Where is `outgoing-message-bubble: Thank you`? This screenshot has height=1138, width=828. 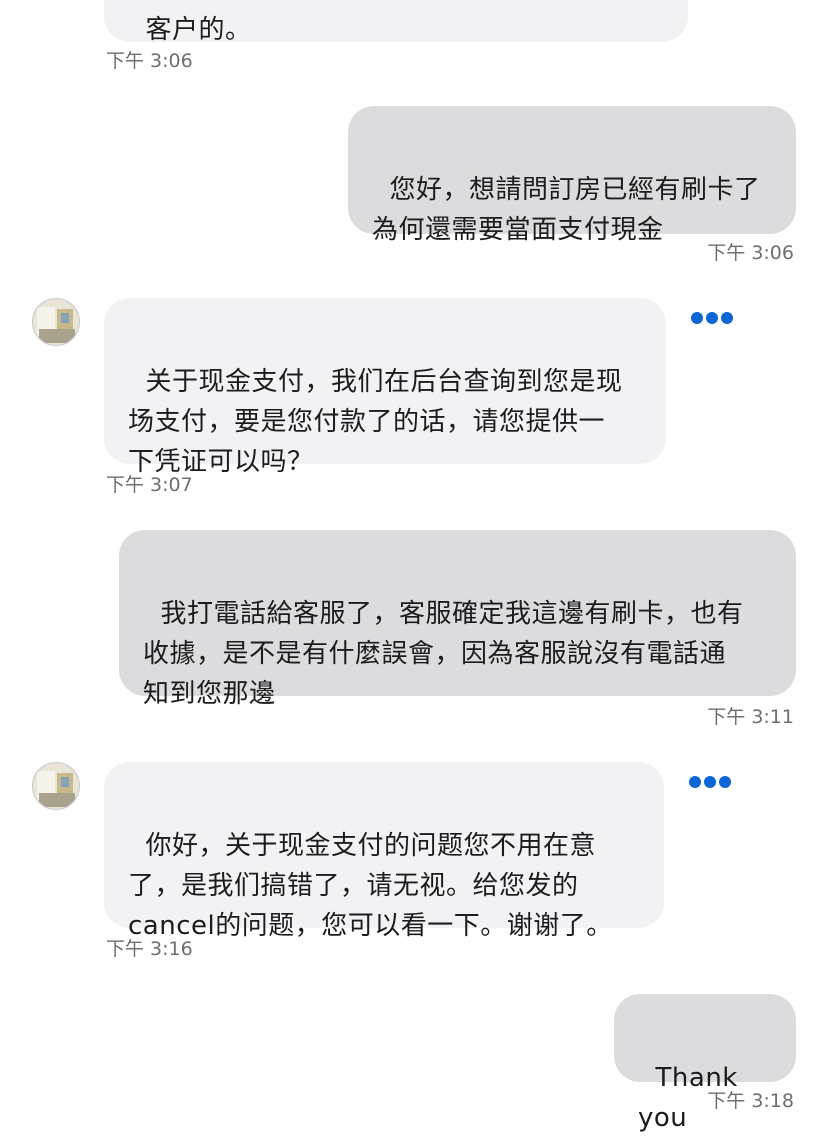
outgoing-message-bubble: Thank you is located at coordinates (705, 1063).